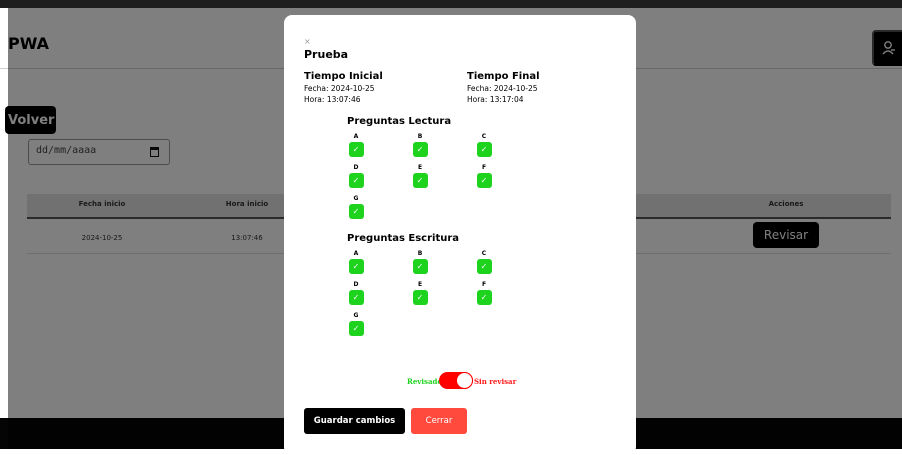 Image resolution: width=902 pixels, height=455 pixels. What do you see at coordinates (339, 88) in the screenshot?
I see `initial-date: Fecha: 2024-10-25` at bounding box center [339, 88].